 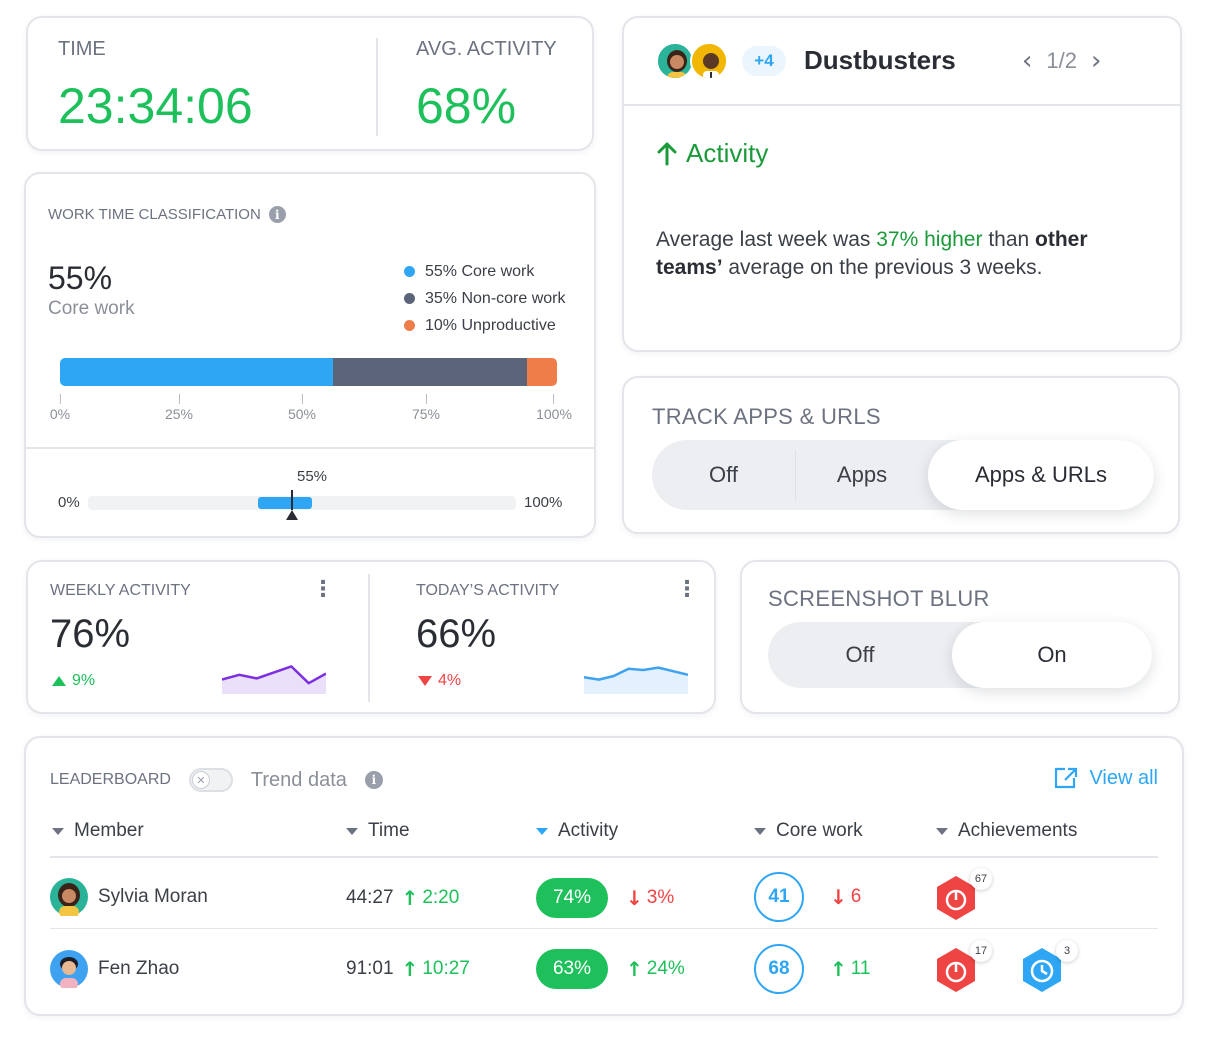 I want to click on activity-delta: 3%, so click(x=660, y=897).